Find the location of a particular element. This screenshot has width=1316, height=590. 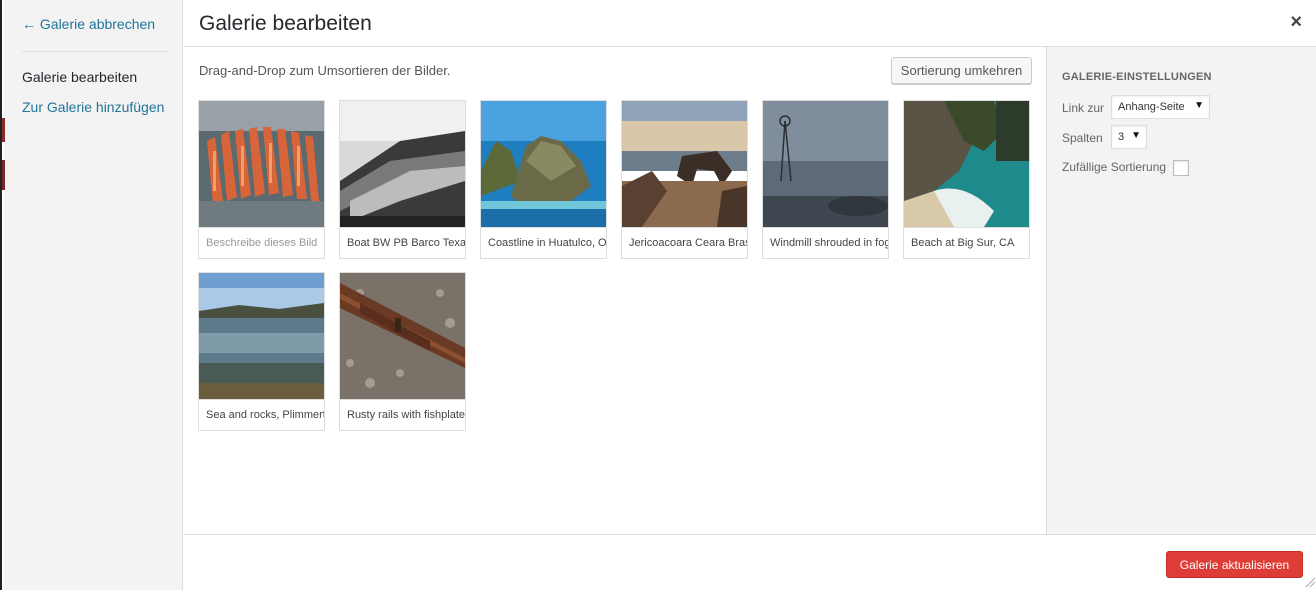

random-order-label: Zufällige Sortierung is located at coordinates (1114, 167).